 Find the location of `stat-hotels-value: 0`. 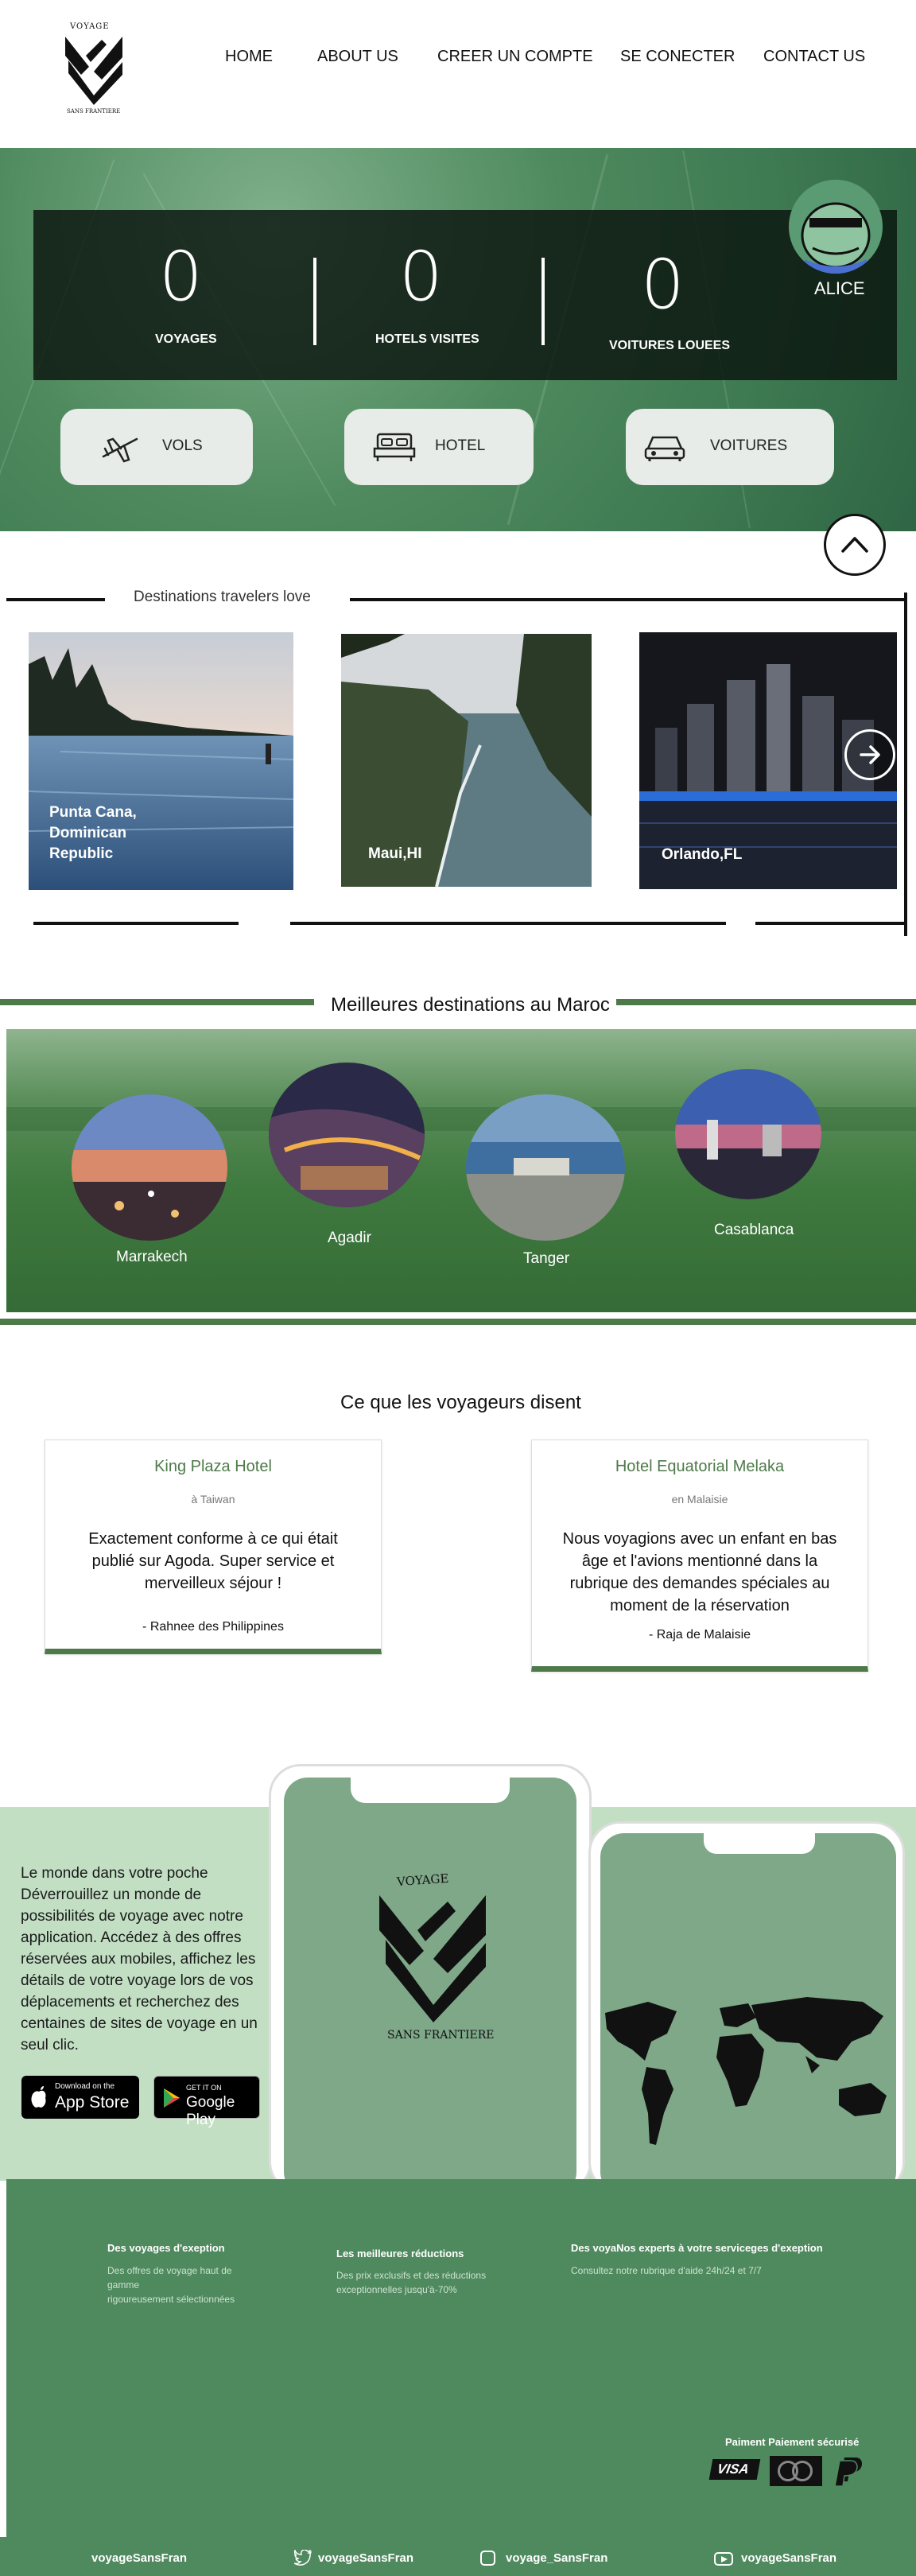

stat-hotels-value: 0 is located at coordinates (421, 277).